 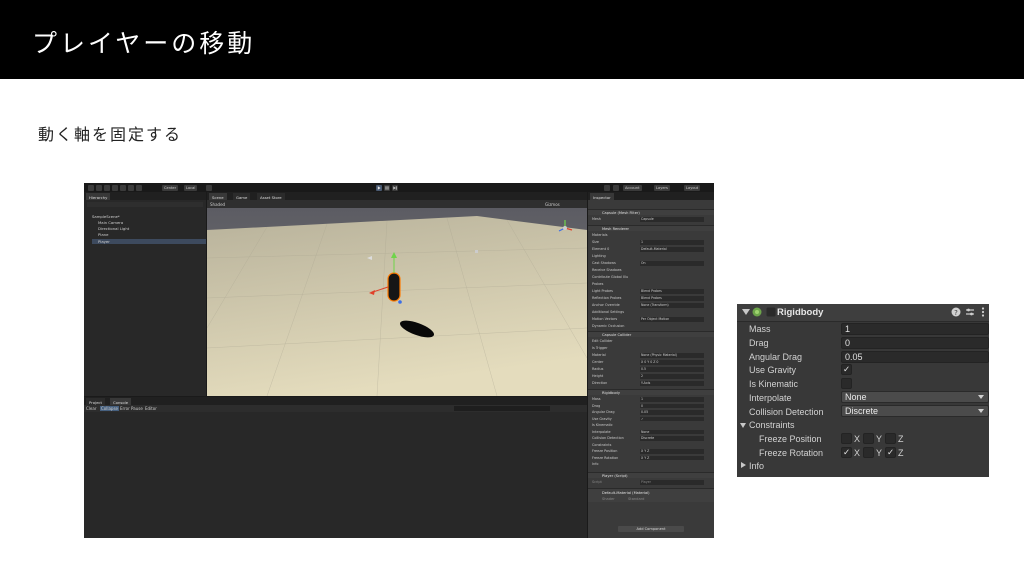 I want to click on inspector-row-field: None (Physic Material), so click(x=672, y=355).